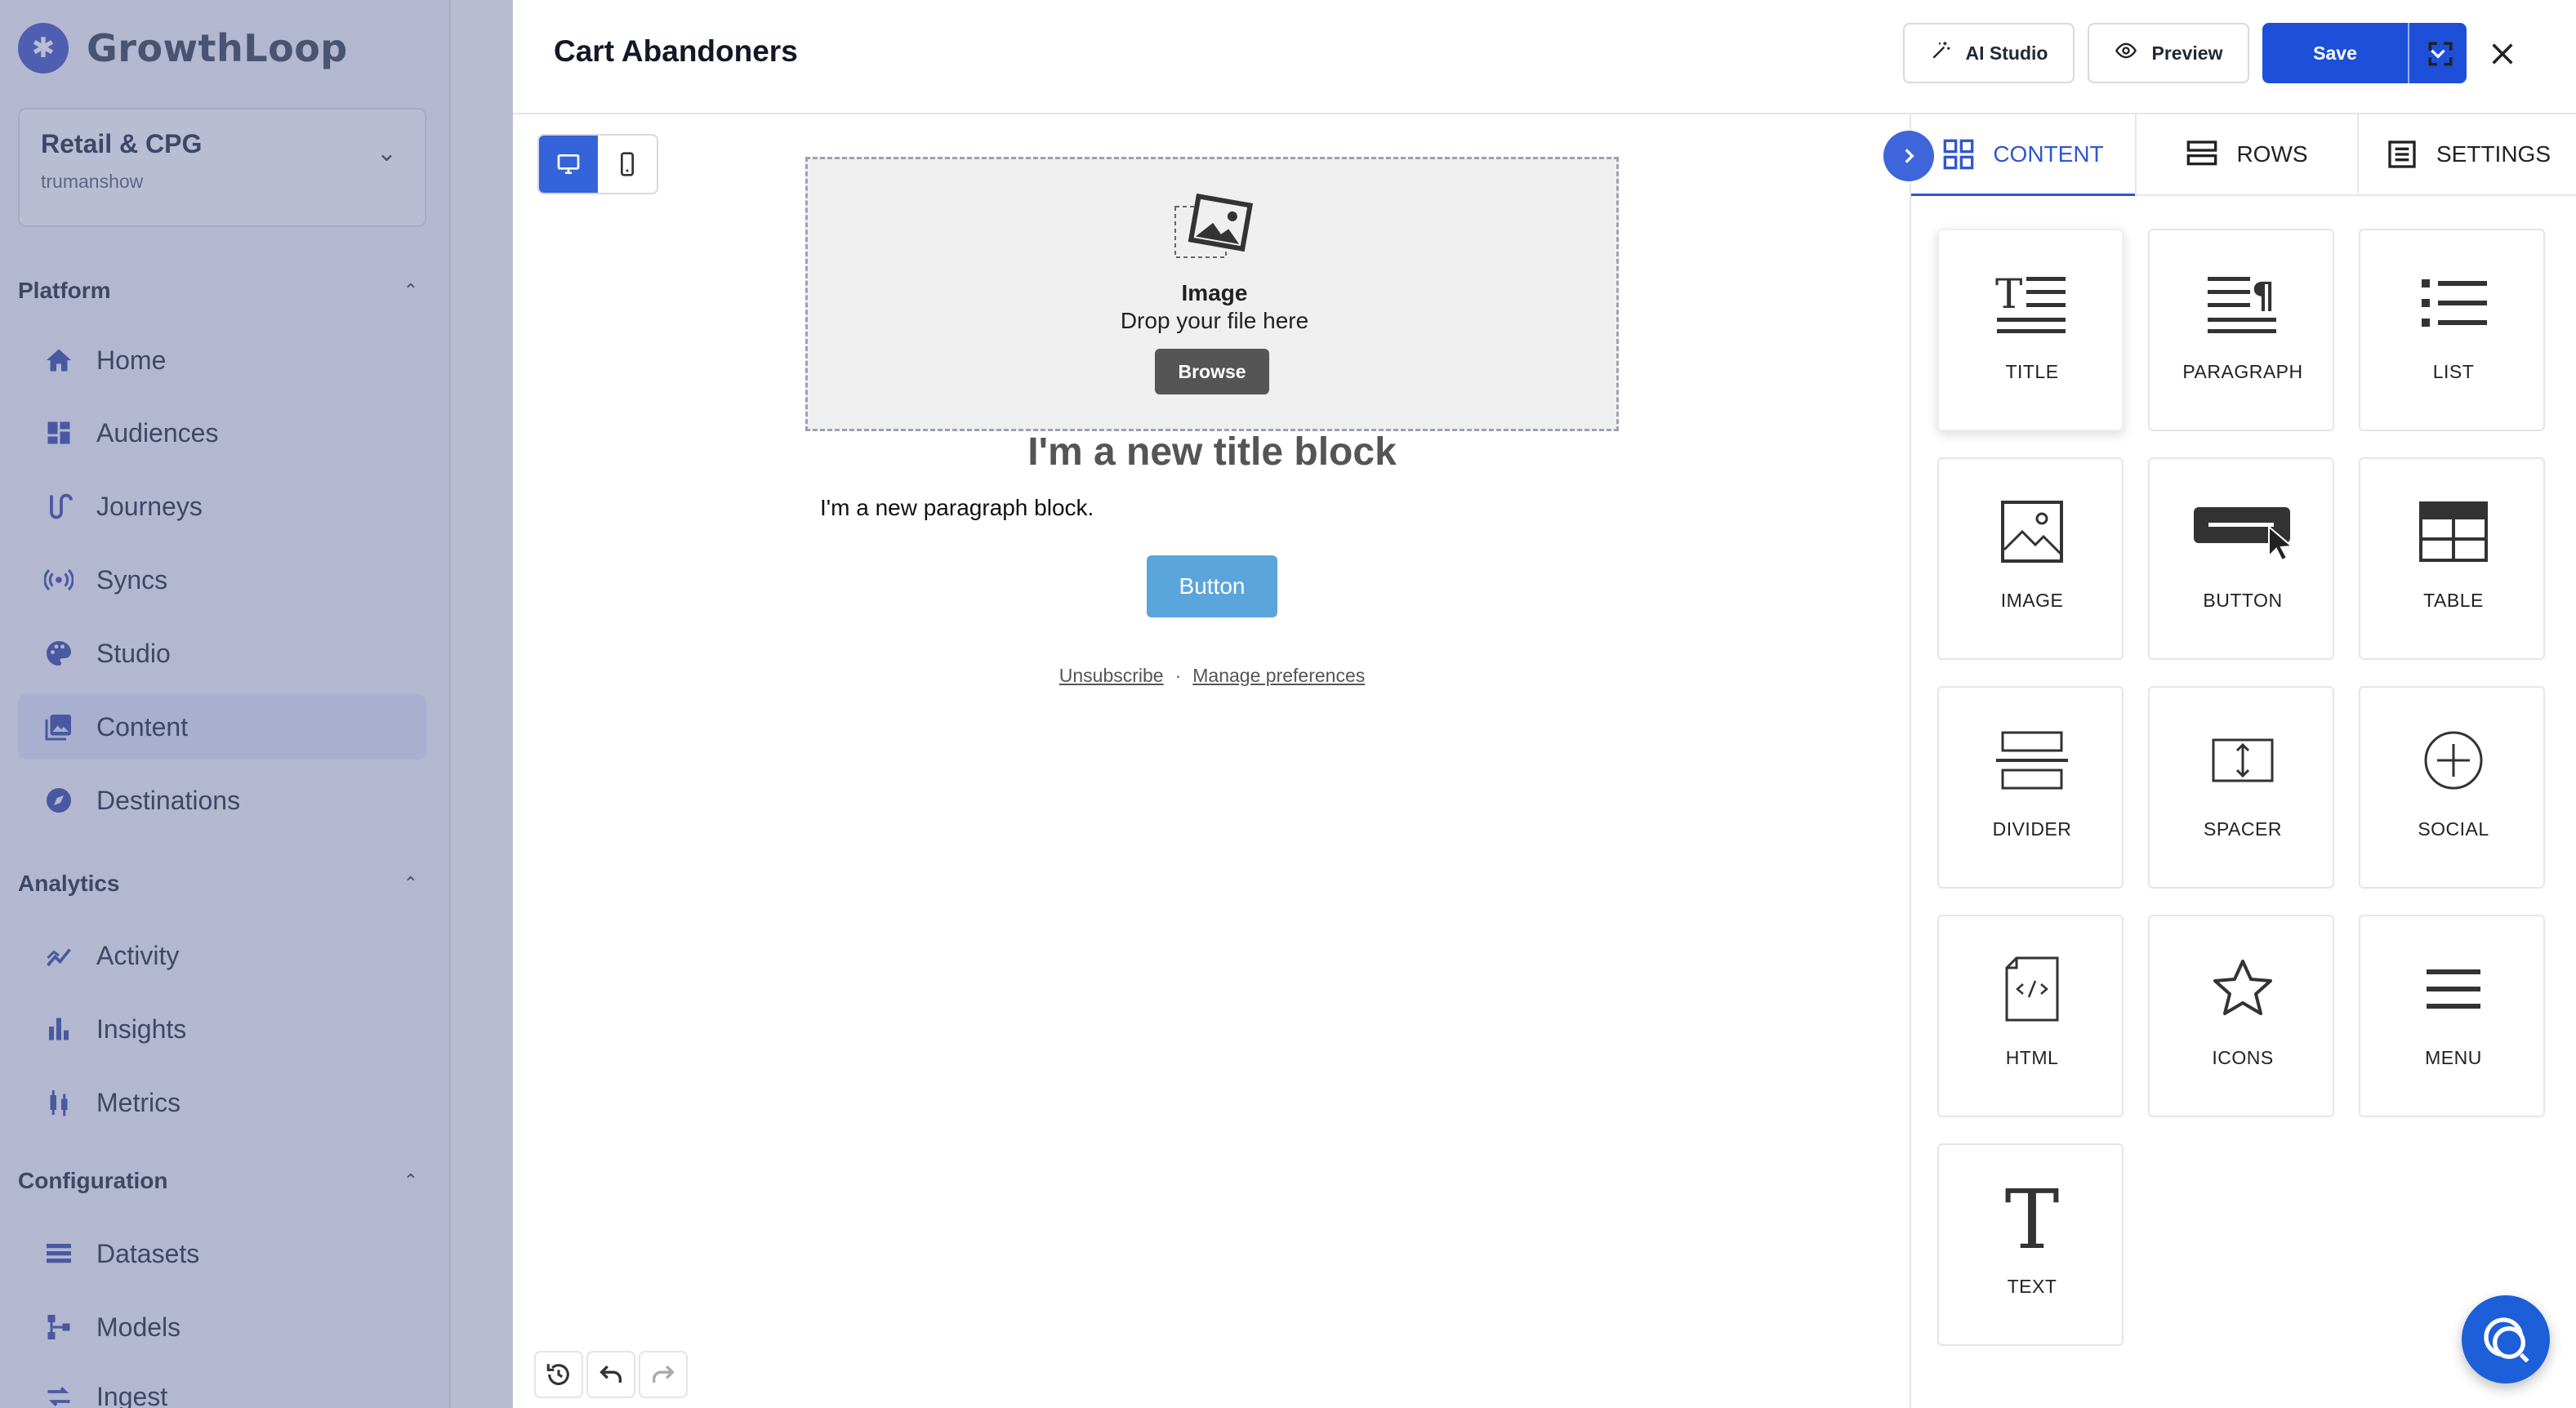 This screenshot has width=2576, height=1408. I want to click on manage-preferences-link: Manage preferences, so click(1278, 675).